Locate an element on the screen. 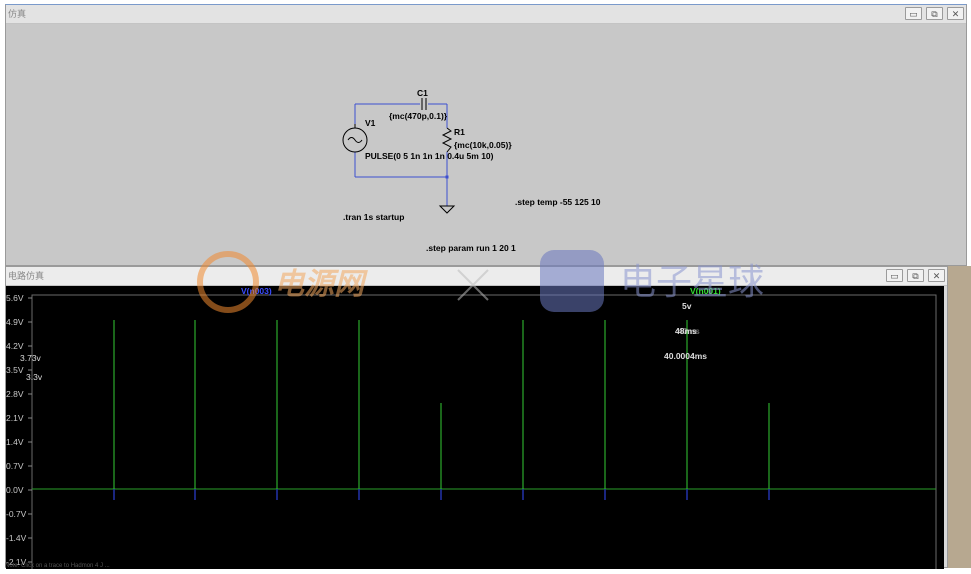  resistor-r1 is located at coordinates (447, 140).